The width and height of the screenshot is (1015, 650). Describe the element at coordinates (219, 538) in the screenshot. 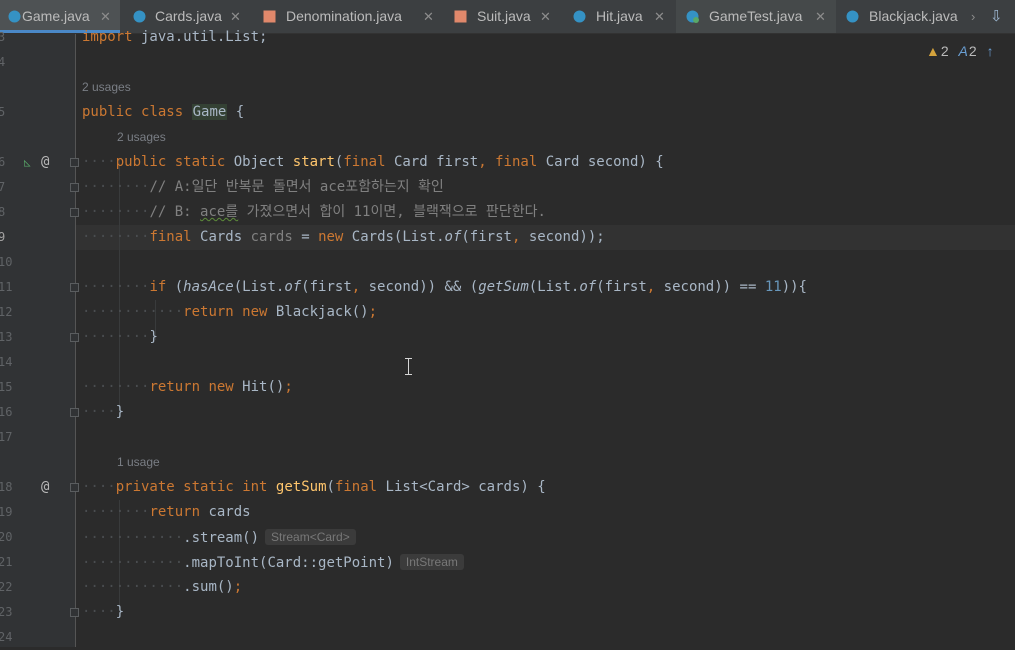

I see `code-line-20: ············.stream() Stream<Card>` at that location.